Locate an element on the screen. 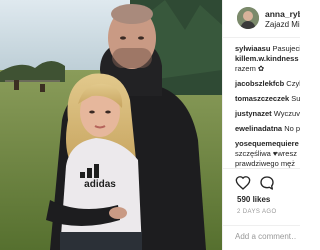 The image size is (320, 250). add-comment-bar is located at coordinates (261, 237).